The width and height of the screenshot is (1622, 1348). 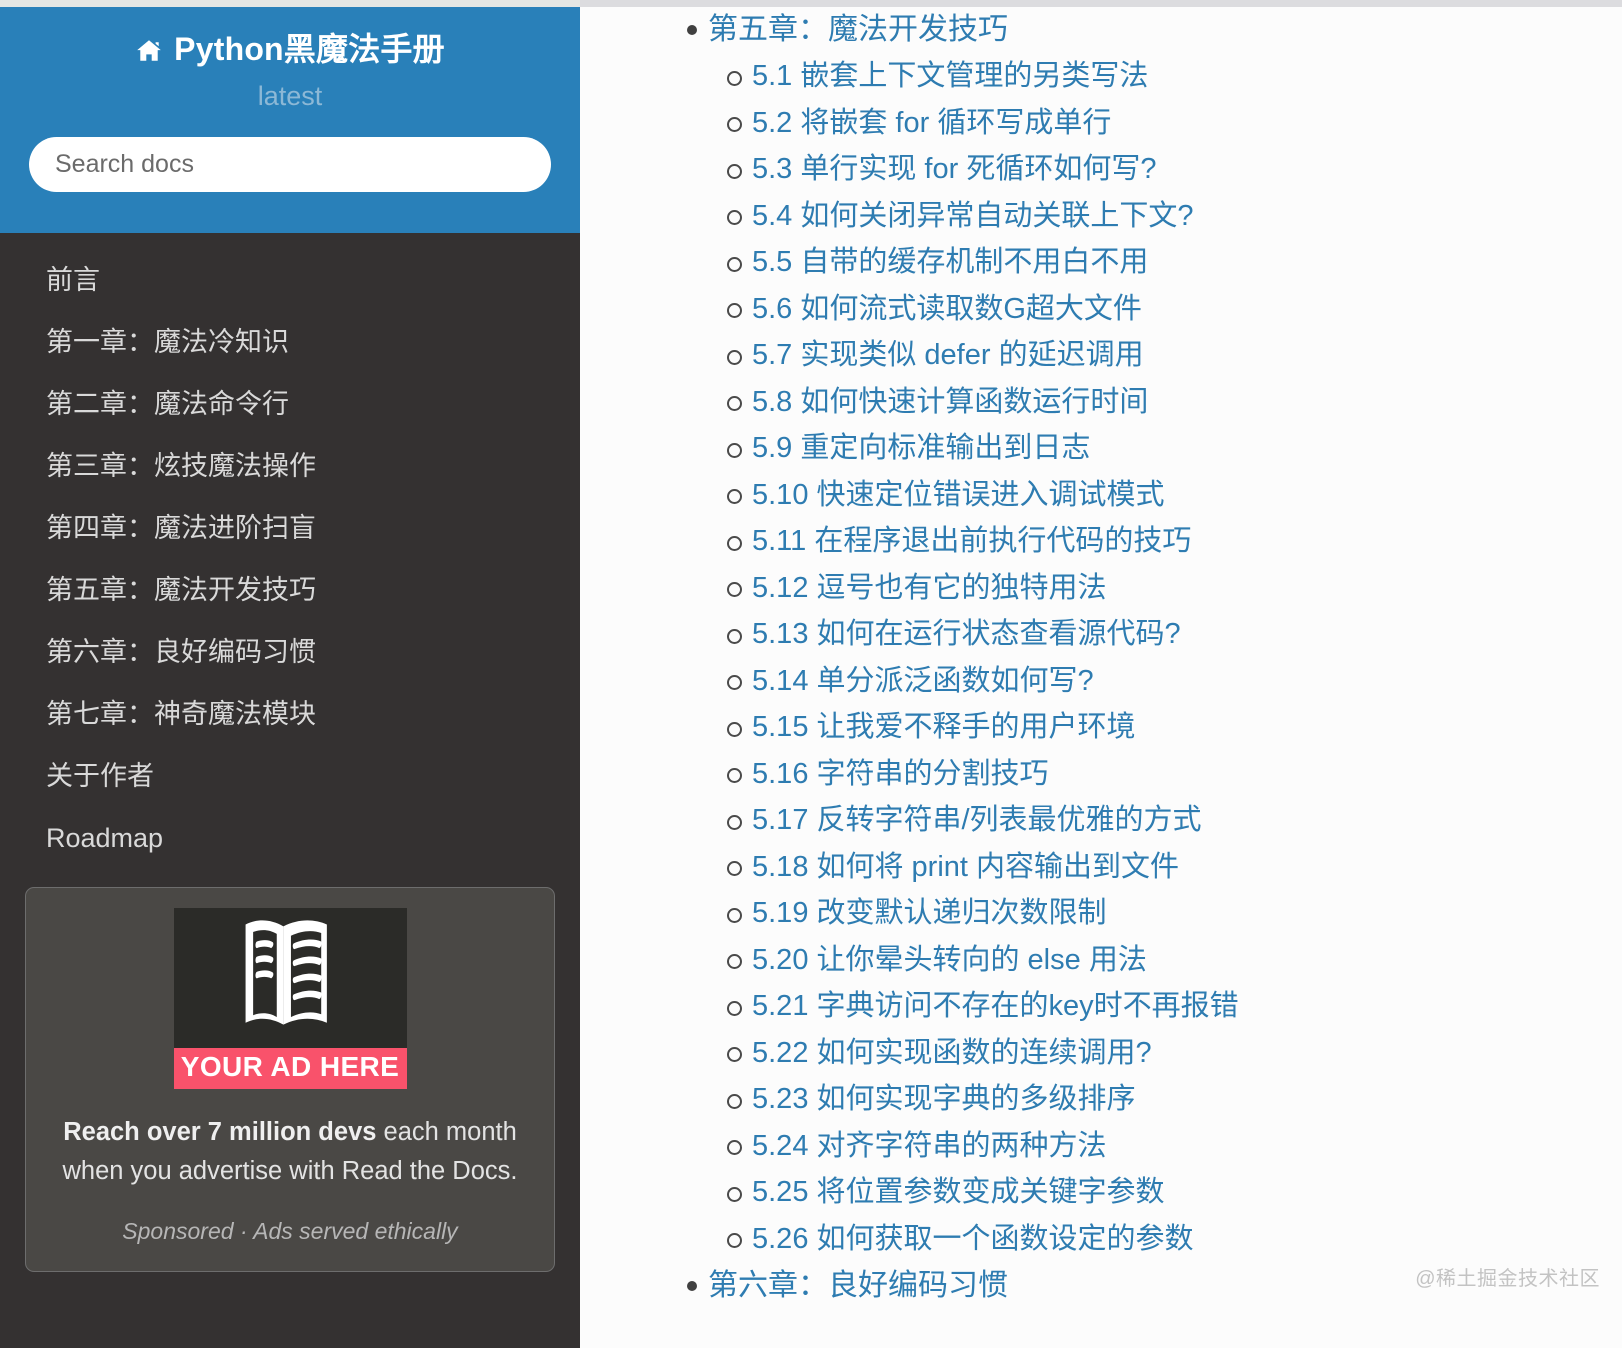 What do you see at coordinates (929, 913) in the screenshot?
I see `toc-section-link: 5.19 改变默认递归次数限制` at bounding box center [929, 913].